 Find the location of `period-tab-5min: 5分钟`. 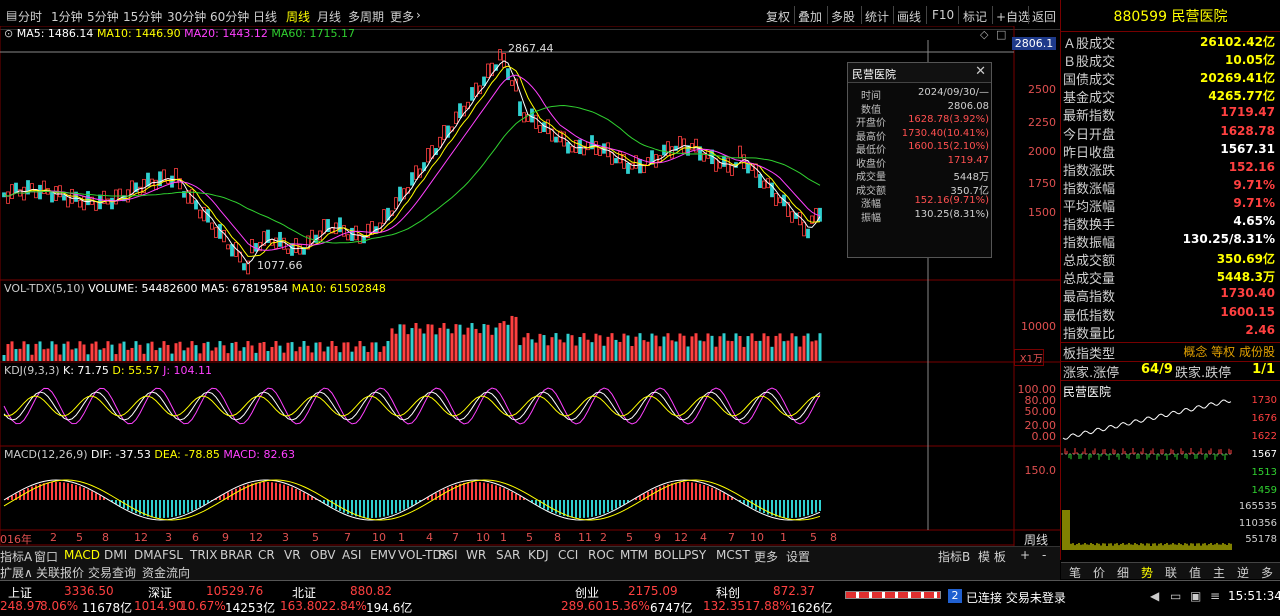

period-tab-5min: 5分钟 is located at coordinates (103, 16).